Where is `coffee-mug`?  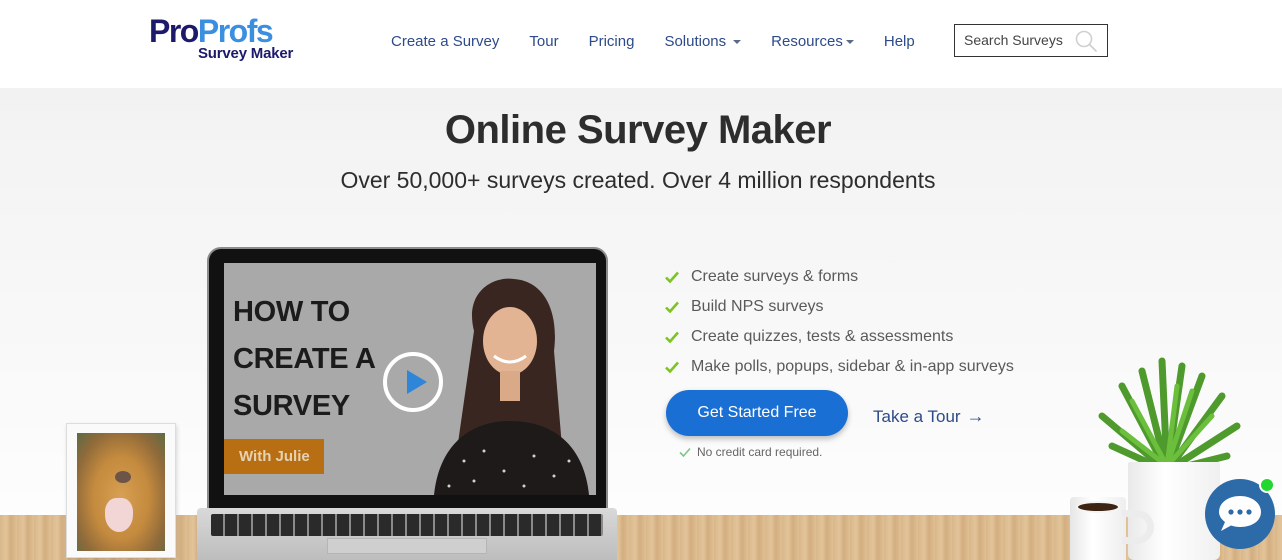 coffee-mug is located at coordinates (1098, 528).